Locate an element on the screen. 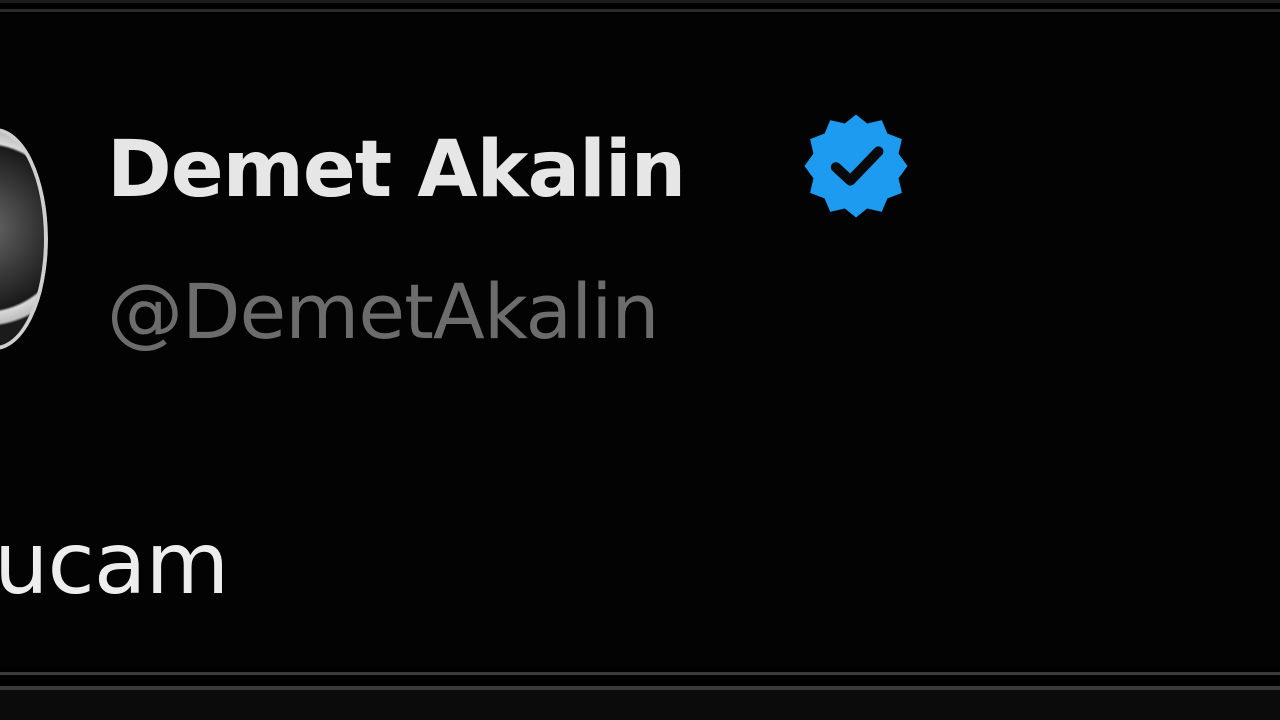 The width and height of the screenshot is (1280, 720). top-divider is located at coordinates (640, 7).